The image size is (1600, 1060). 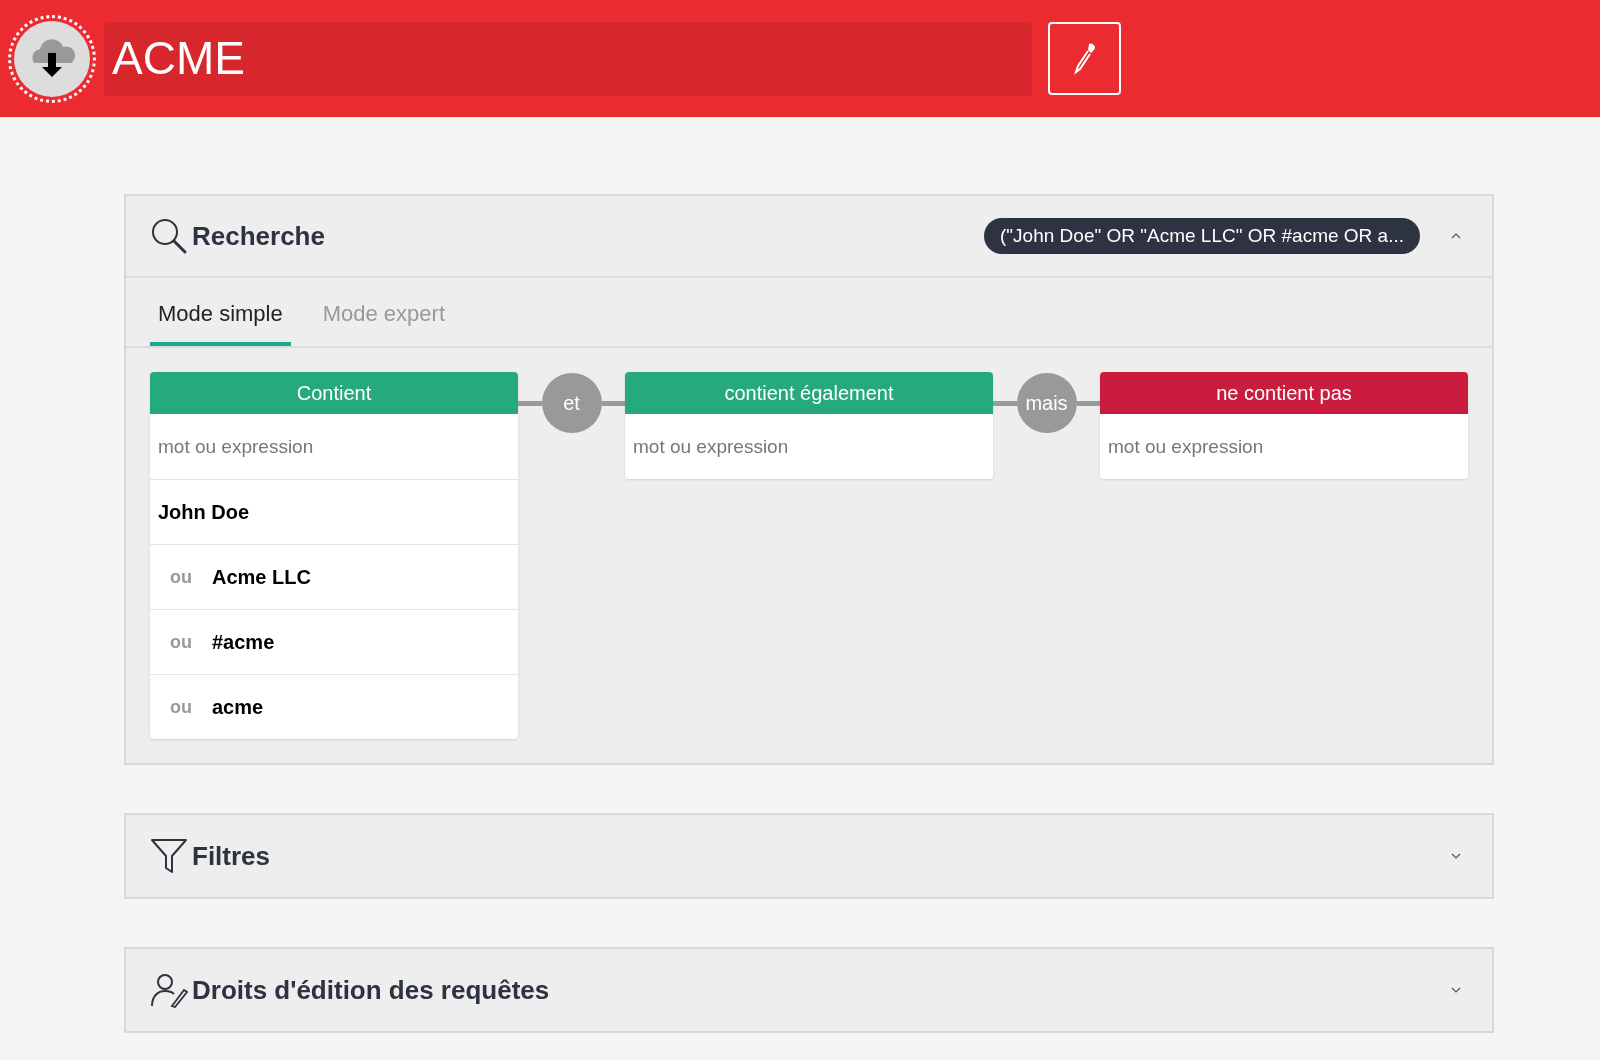 What do you see at coordinates (238, 707) in the screenshot?
I see `search-term: acme` at bounding box center [238, 707].